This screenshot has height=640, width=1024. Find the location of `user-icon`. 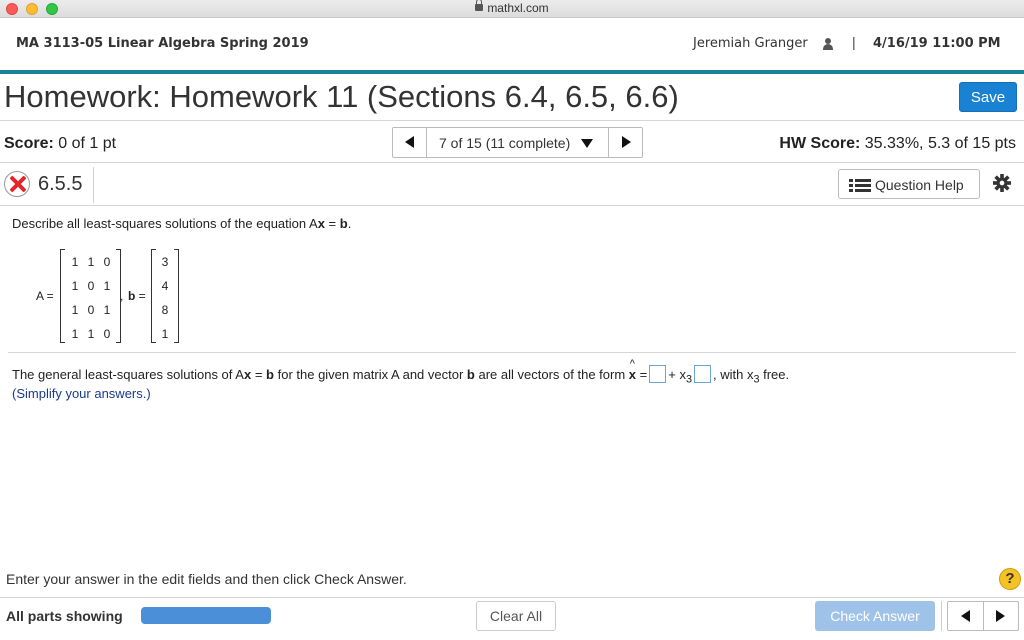

user-icon is located at coordinates (828, 44).